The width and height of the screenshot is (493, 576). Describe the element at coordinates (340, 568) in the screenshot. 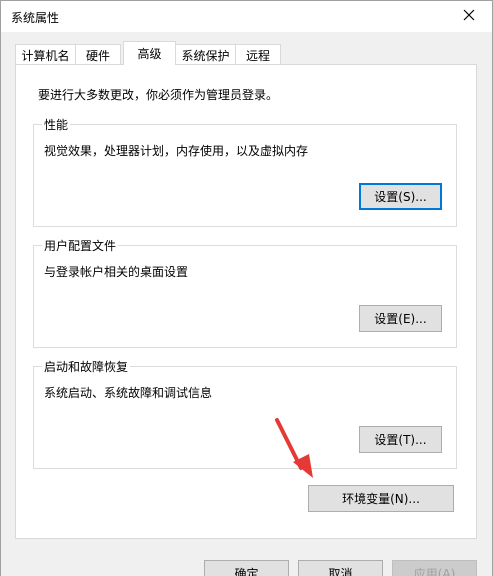

I see `cancel-button: 取消` at that location.